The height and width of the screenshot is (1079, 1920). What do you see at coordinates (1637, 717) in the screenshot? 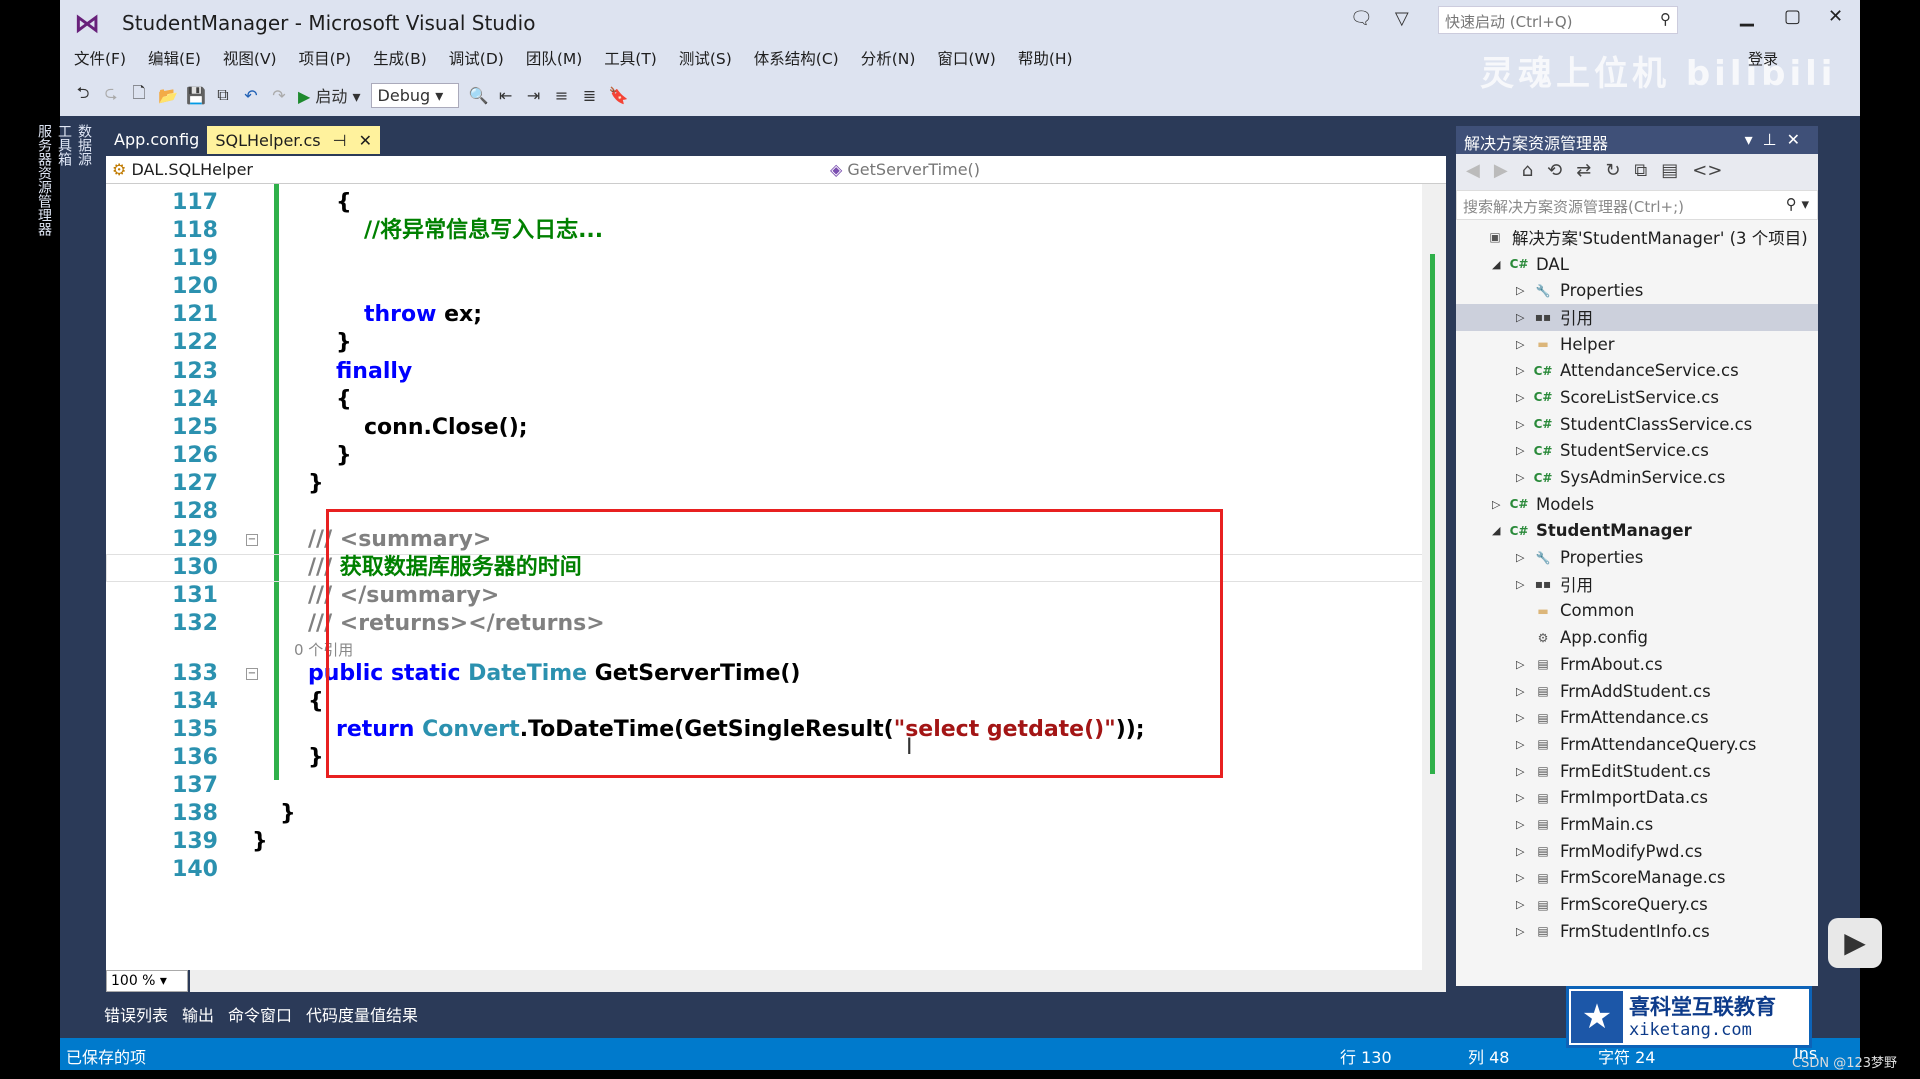
I see `tree-item: ▷ ▤ FrmAttendance.cs` at bounding box center [1637, 717].